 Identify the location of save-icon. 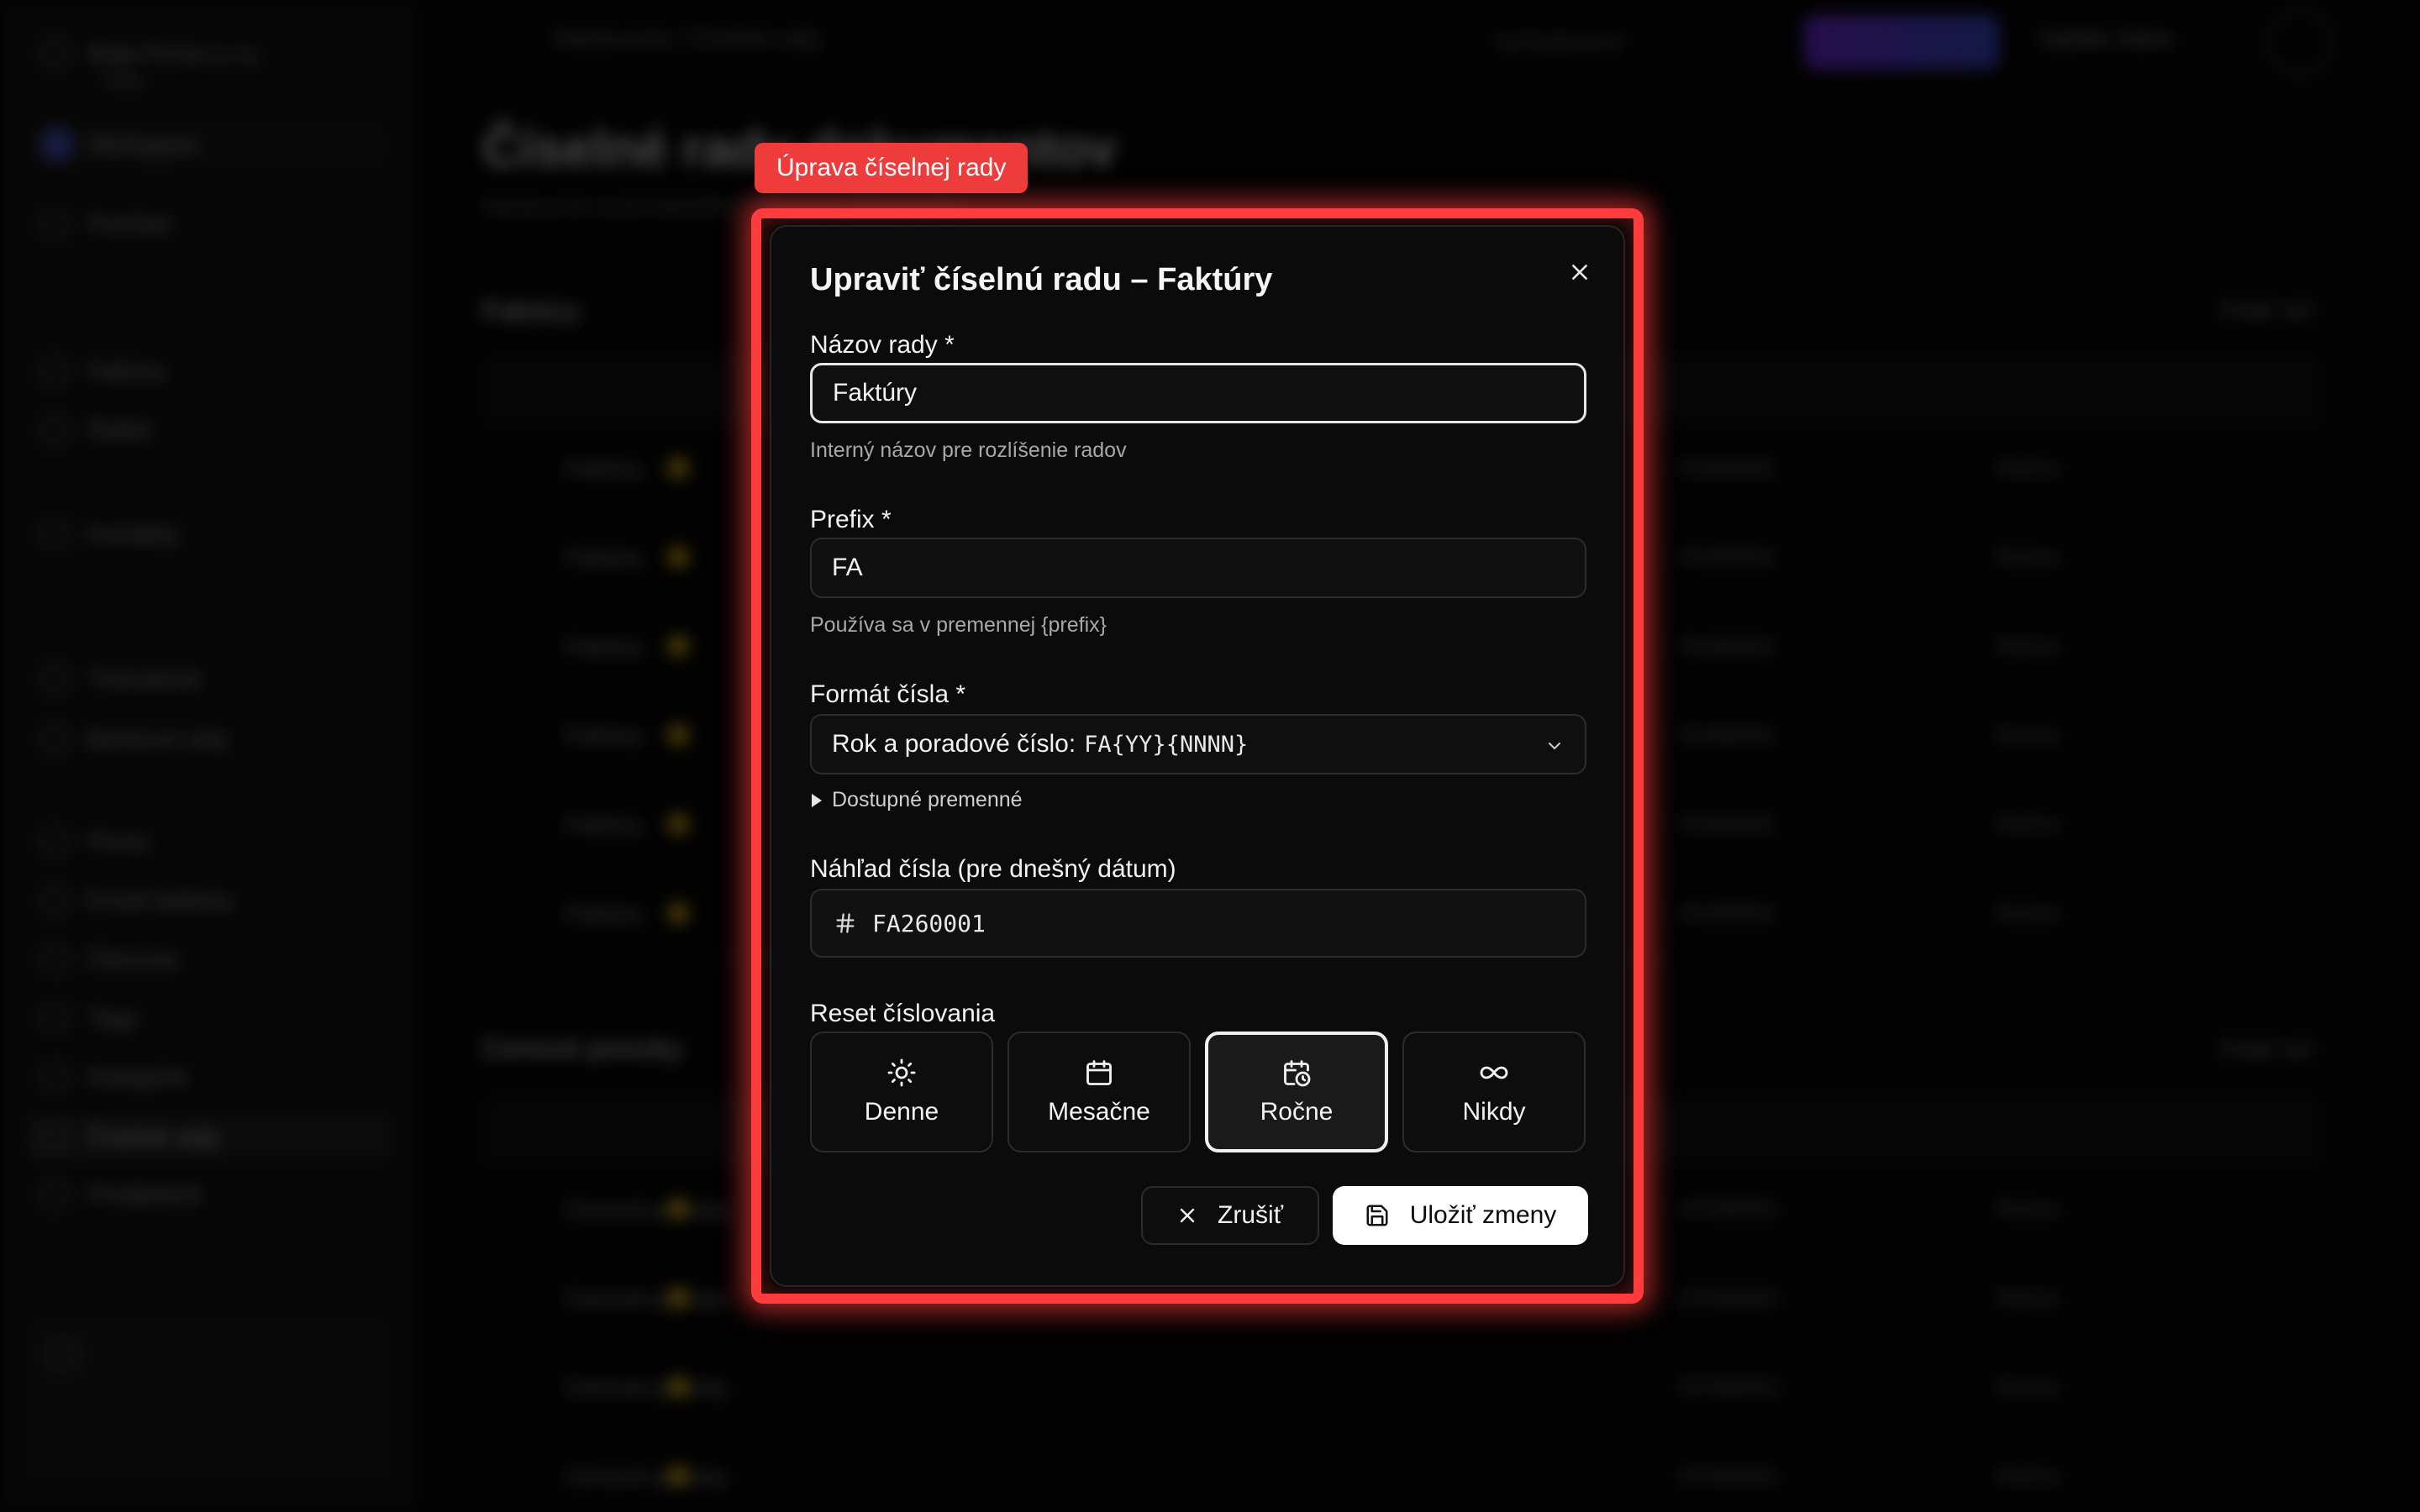
(1377, 1215).